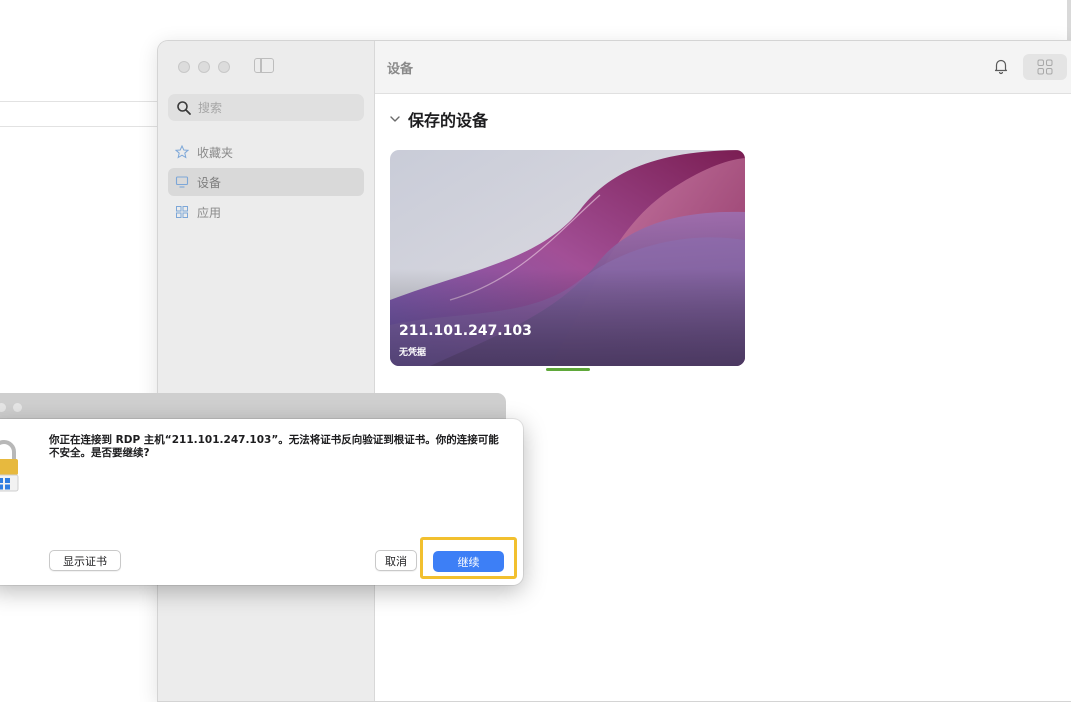 This screenshot has height=702, width=1071. What do you see at coordinates (395, 119) in the screenshot?
I see `chevron-down-icon` at bounding box center [395, 119].